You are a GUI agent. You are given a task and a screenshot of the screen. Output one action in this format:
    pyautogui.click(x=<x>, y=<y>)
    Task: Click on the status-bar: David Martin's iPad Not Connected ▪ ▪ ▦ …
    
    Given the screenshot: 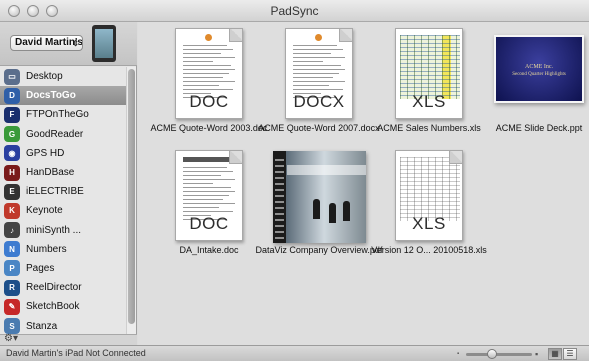 What is the action you would take?
    pyautogui.click(x=294, y=353)
    